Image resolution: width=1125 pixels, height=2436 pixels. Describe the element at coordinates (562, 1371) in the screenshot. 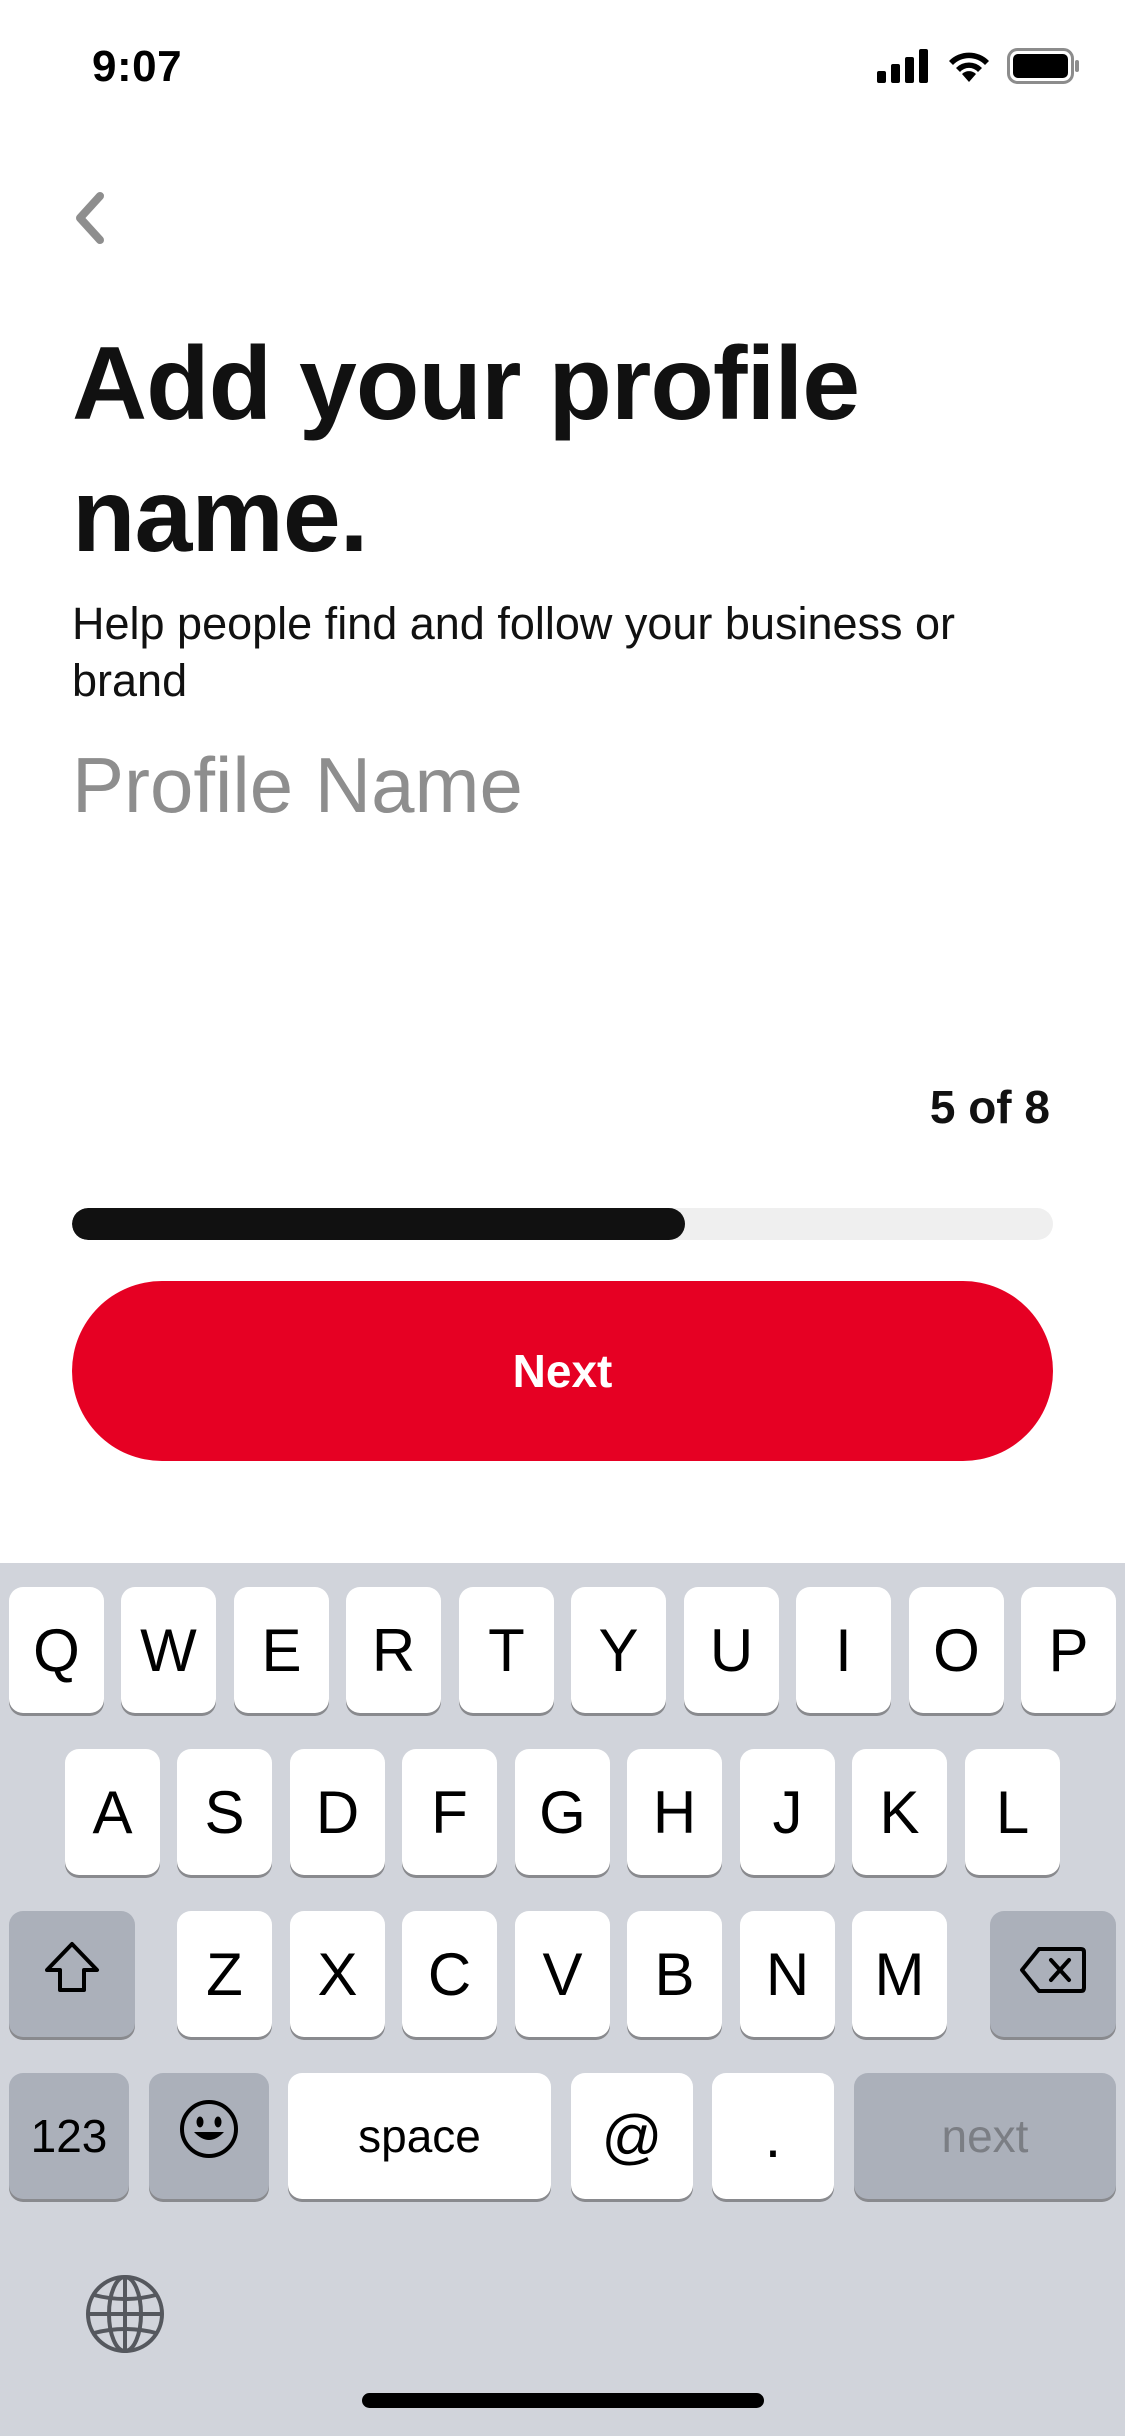

I see `next-button: Next` at that location.